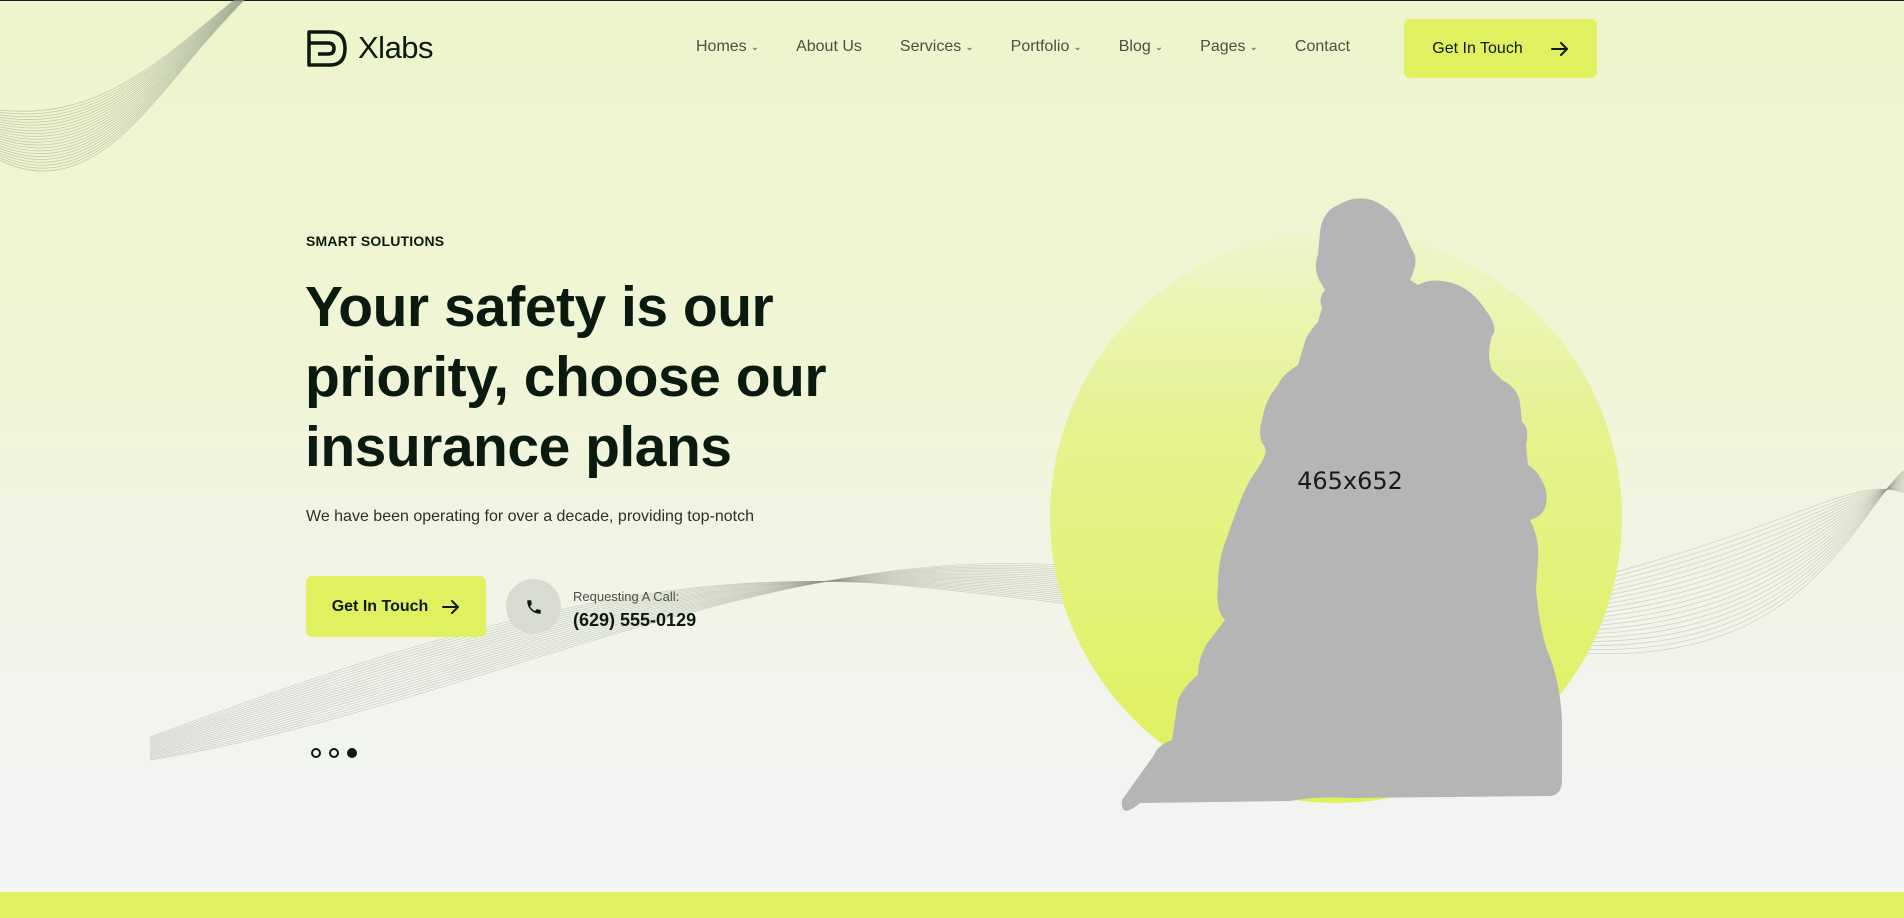 The width and height of the screenshot is (1904, 918). I want to click on image-placeholder-label: 465x652, so click(1350, 481).